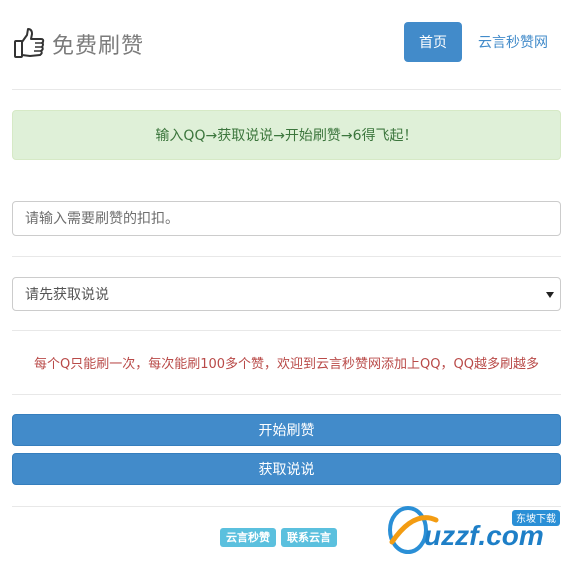  What do you see at coordinates (98, 46) in the screenshot?
I see `page-title: 免费刷赞` at bounding box center [98, 46].